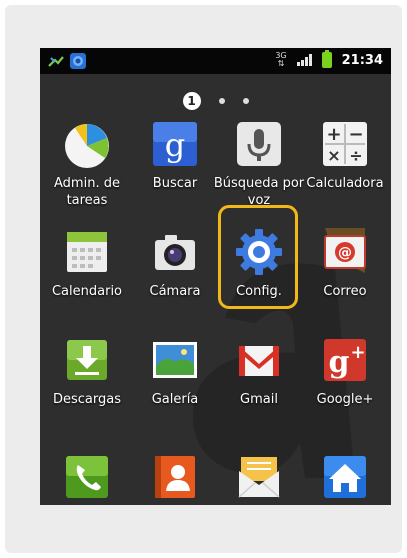 The width and height of the screenshot is (407, 558). What do you see at coordinates (87, 170) in the screenshot?
I see `app-task-manager: Admin. de tareas` at bounding box center [87, 170].